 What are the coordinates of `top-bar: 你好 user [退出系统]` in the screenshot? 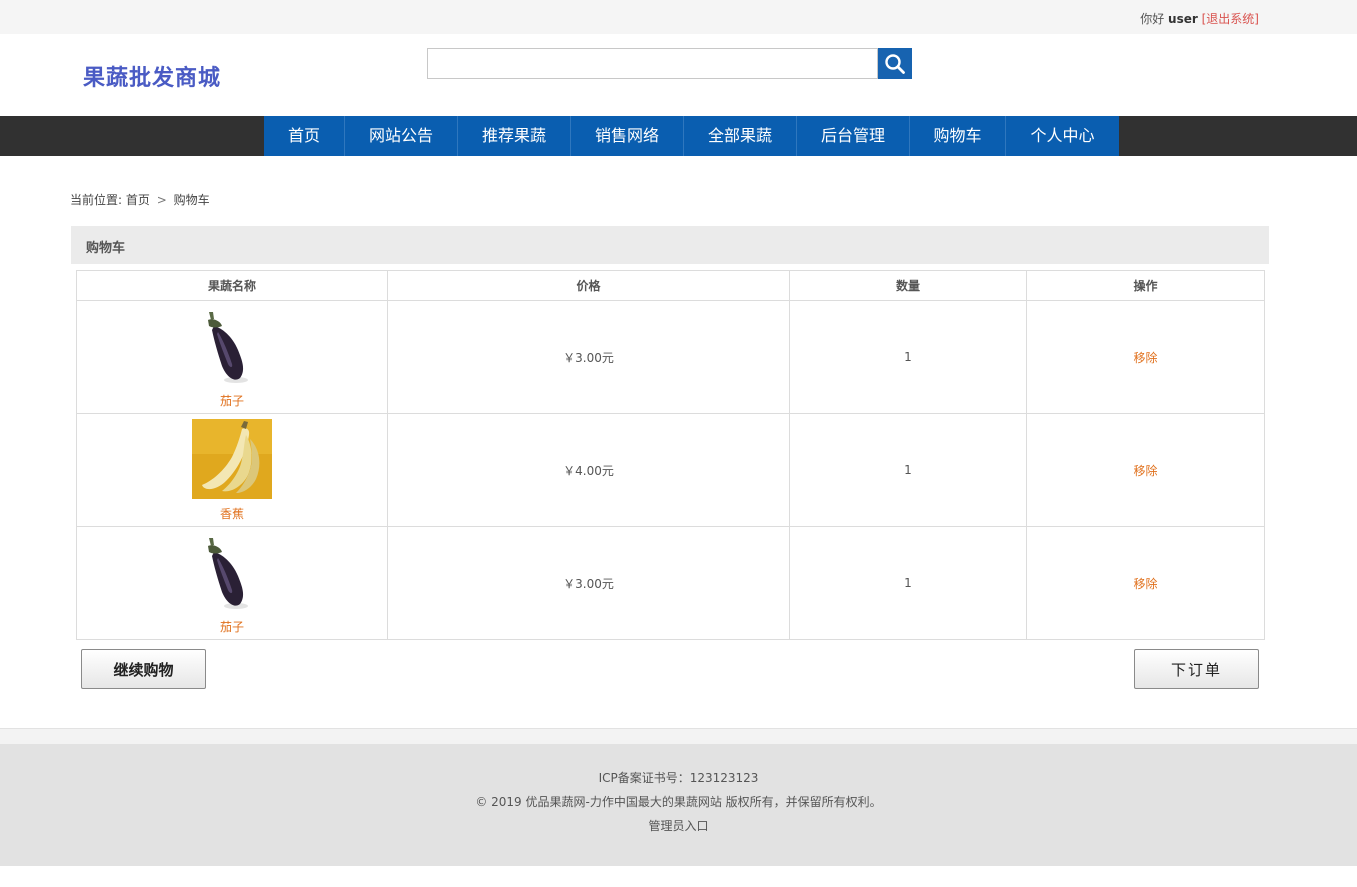 It's located at (678, 17).